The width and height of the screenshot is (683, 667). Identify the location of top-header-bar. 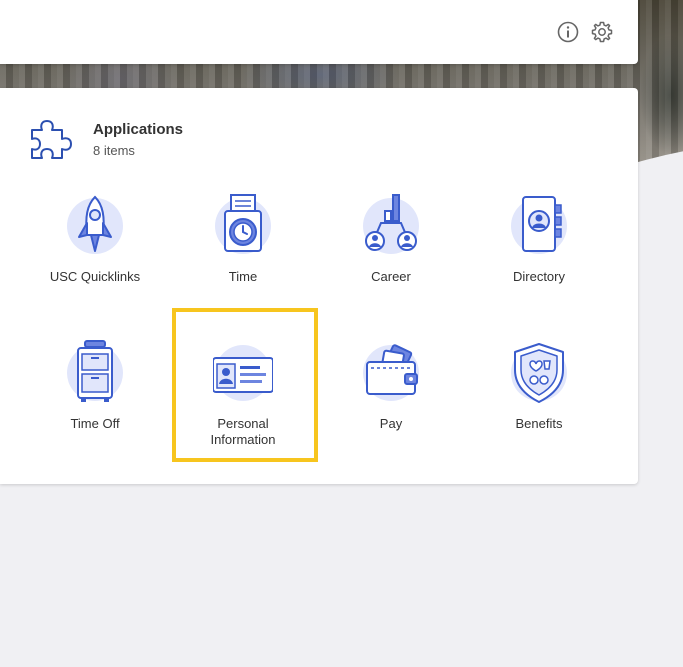
(319, 32).